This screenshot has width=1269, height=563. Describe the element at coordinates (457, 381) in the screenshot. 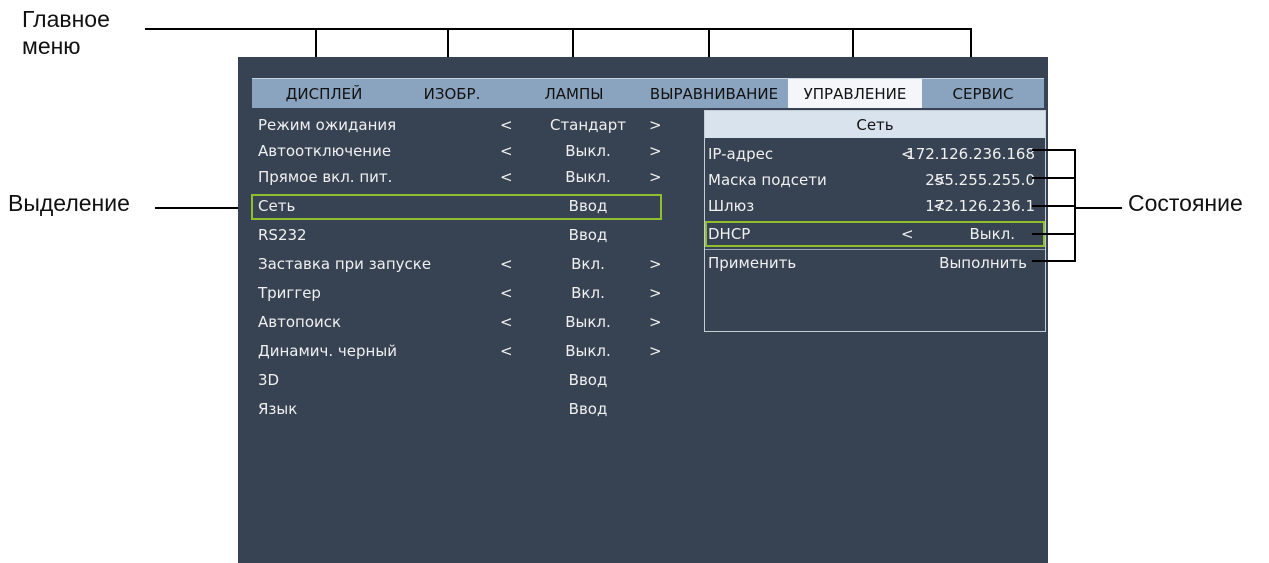

I see `menu-item-3d: 3D Ввод` at that location.